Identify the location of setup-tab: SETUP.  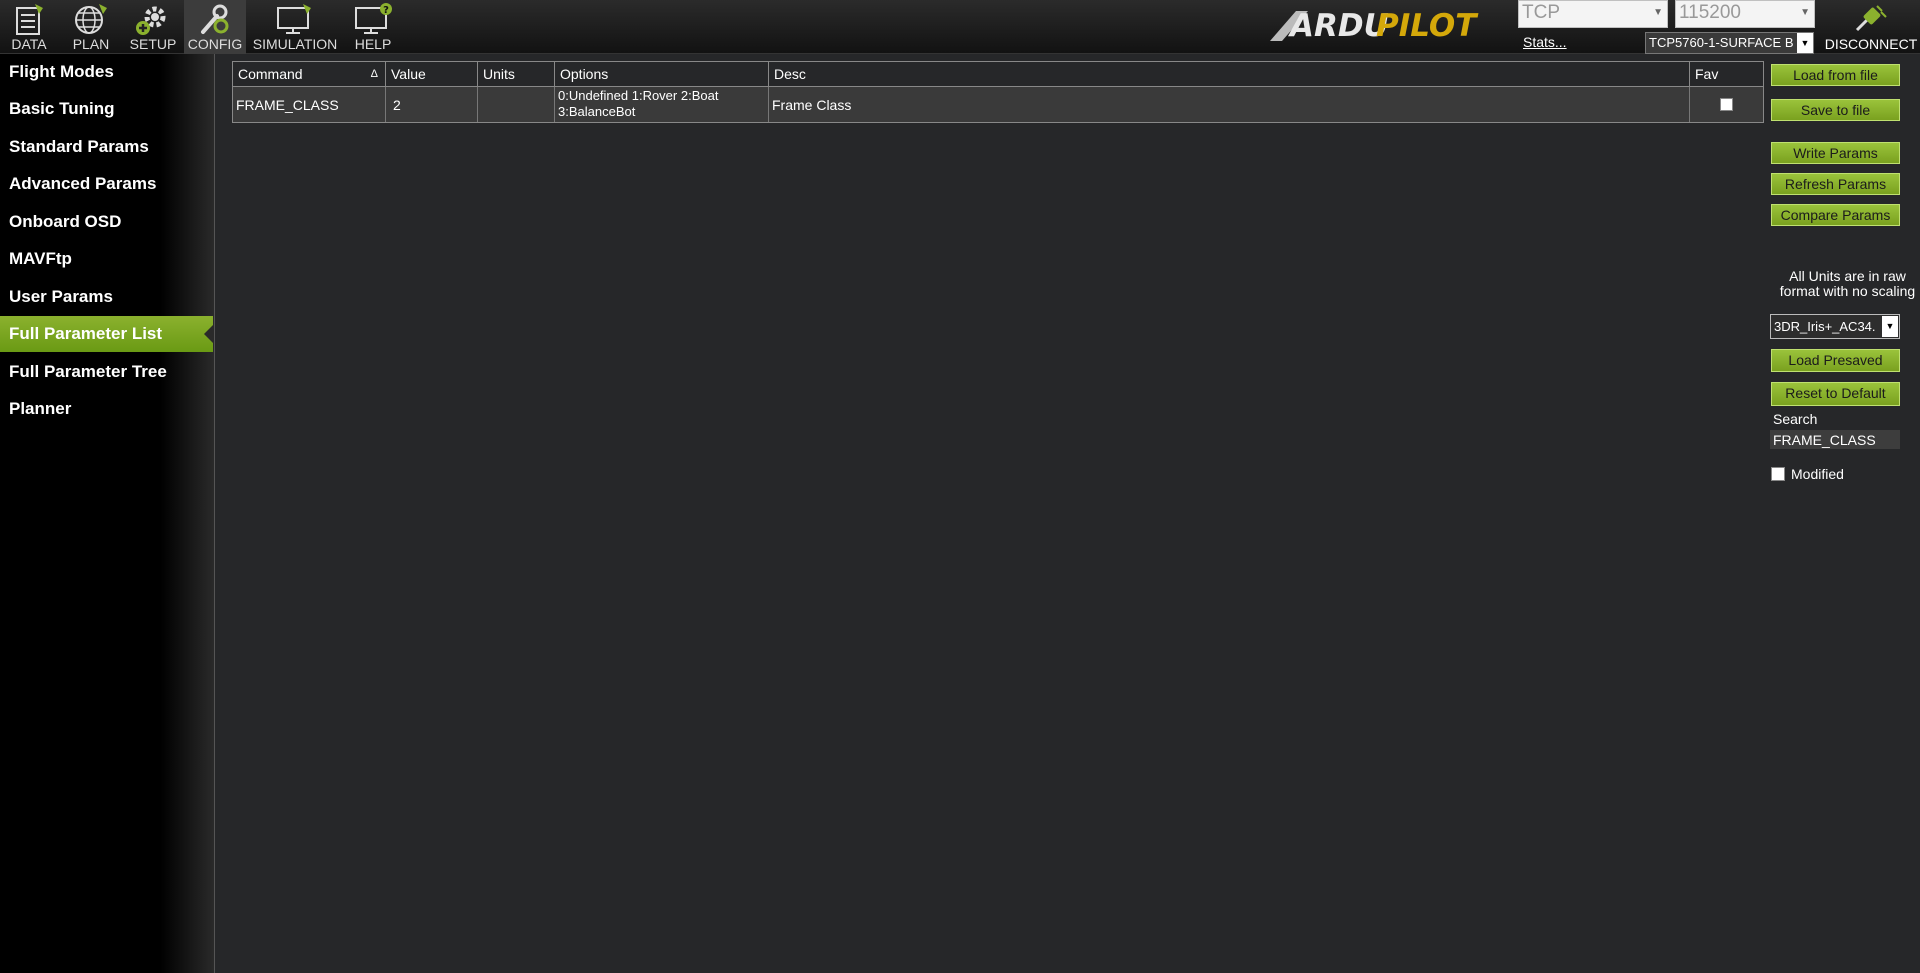
(153, 27).